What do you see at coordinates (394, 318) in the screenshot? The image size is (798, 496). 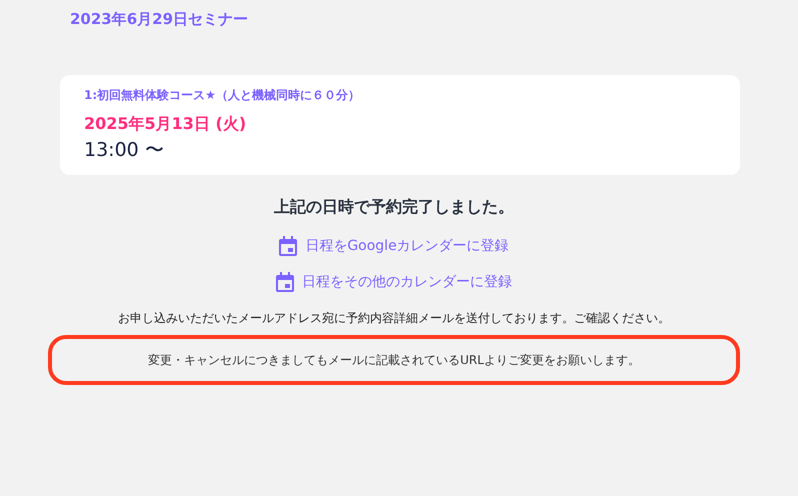 I see `email-notice: お申し込みいただいたメールアドレス宛に予約内容詳細メールを送付しております。ご確認ください。` at bounding box center [394, 318].